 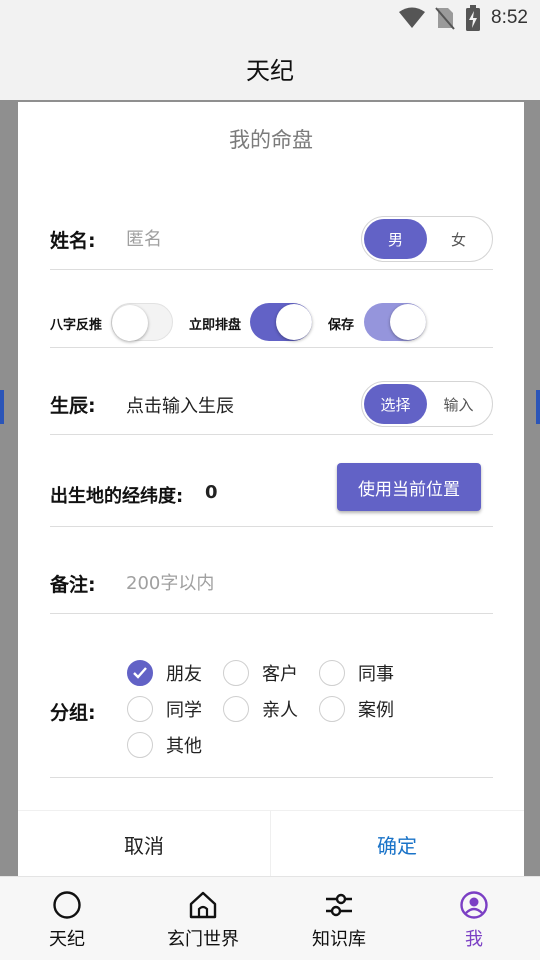 I want to click on check-icon, so click(x=140, y=673).